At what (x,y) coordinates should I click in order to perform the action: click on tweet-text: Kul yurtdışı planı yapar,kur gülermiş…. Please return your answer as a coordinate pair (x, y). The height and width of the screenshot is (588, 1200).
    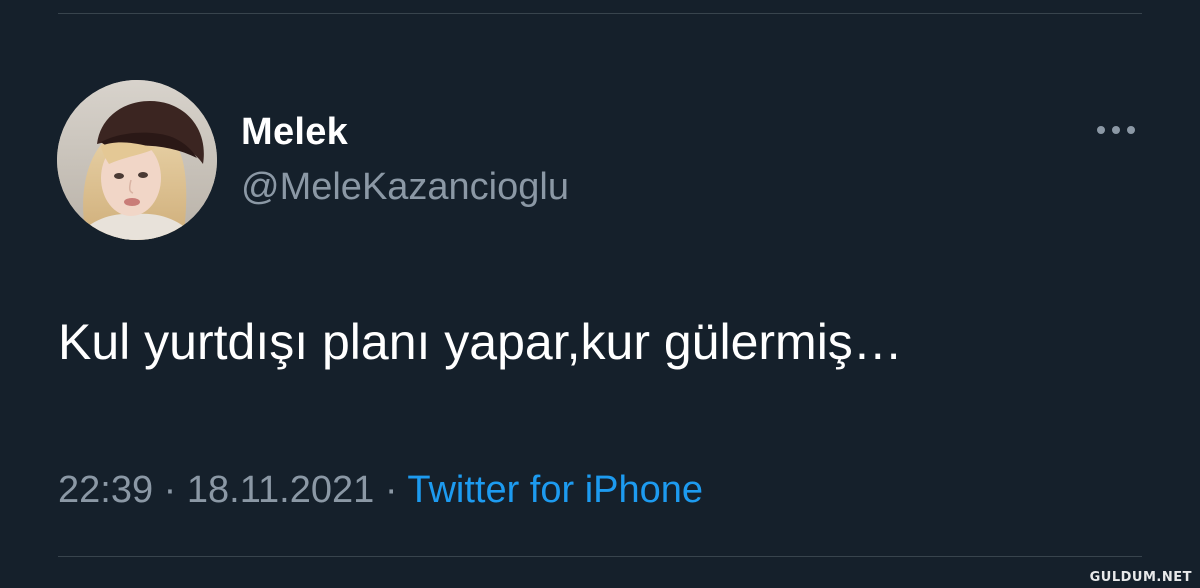
    Looking at the image, I should click on (480, 342).